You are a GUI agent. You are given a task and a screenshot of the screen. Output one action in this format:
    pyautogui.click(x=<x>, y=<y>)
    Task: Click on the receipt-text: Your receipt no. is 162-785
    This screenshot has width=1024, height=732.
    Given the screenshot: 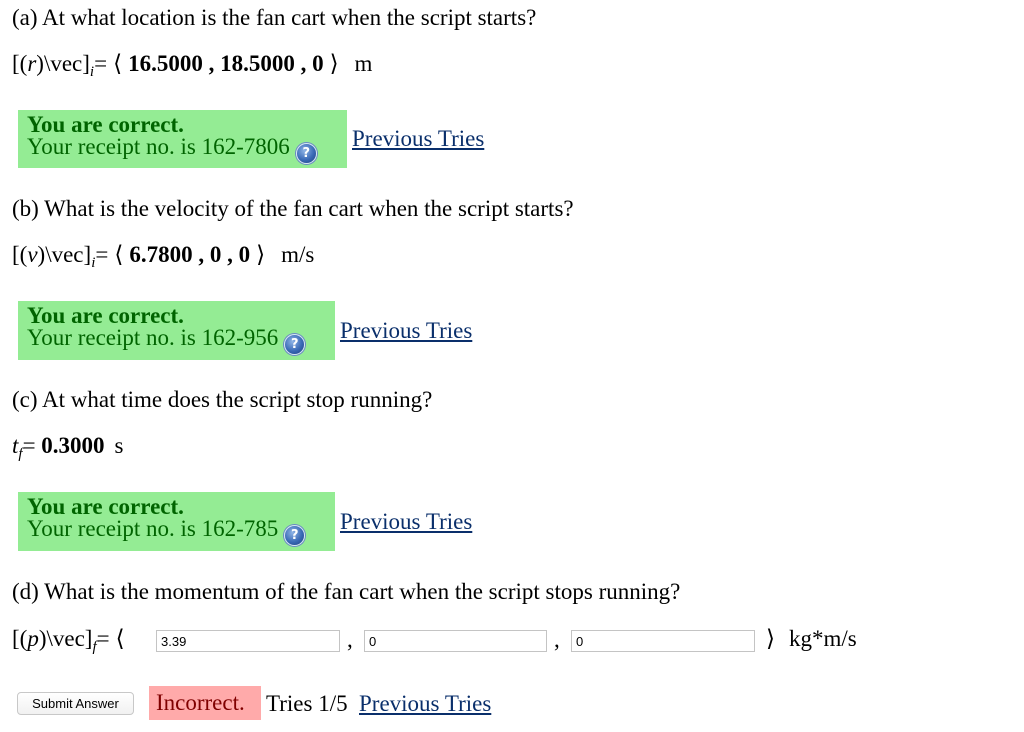 What is the action you would take?
    pyautogui.click(x=153, y=528)
    